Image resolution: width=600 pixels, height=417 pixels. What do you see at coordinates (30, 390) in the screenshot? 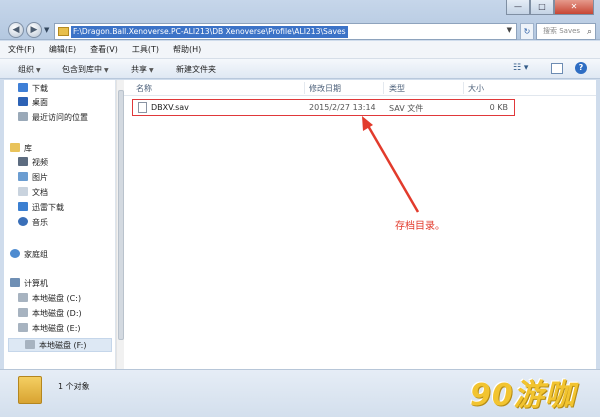
I see `folder-icon` at bounding box center [30, 390].